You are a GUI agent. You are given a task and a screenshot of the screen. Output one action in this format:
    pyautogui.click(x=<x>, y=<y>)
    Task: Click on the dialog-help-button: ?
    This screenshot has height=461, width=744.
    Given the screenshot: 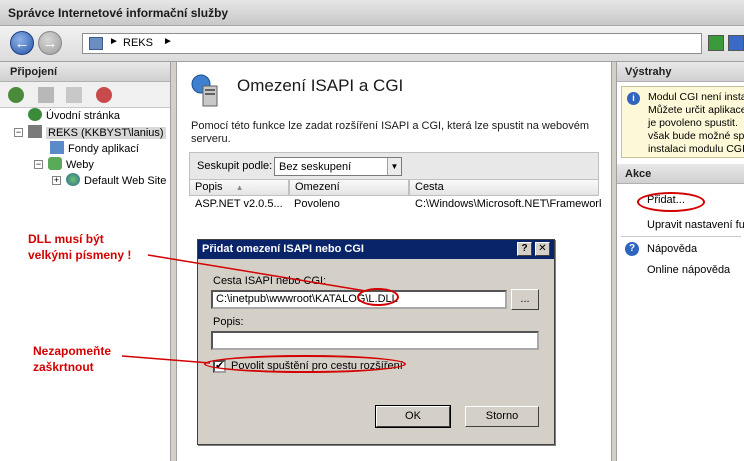 What is the action you would take?
    pyautogui.click(x=524, y=249)
    